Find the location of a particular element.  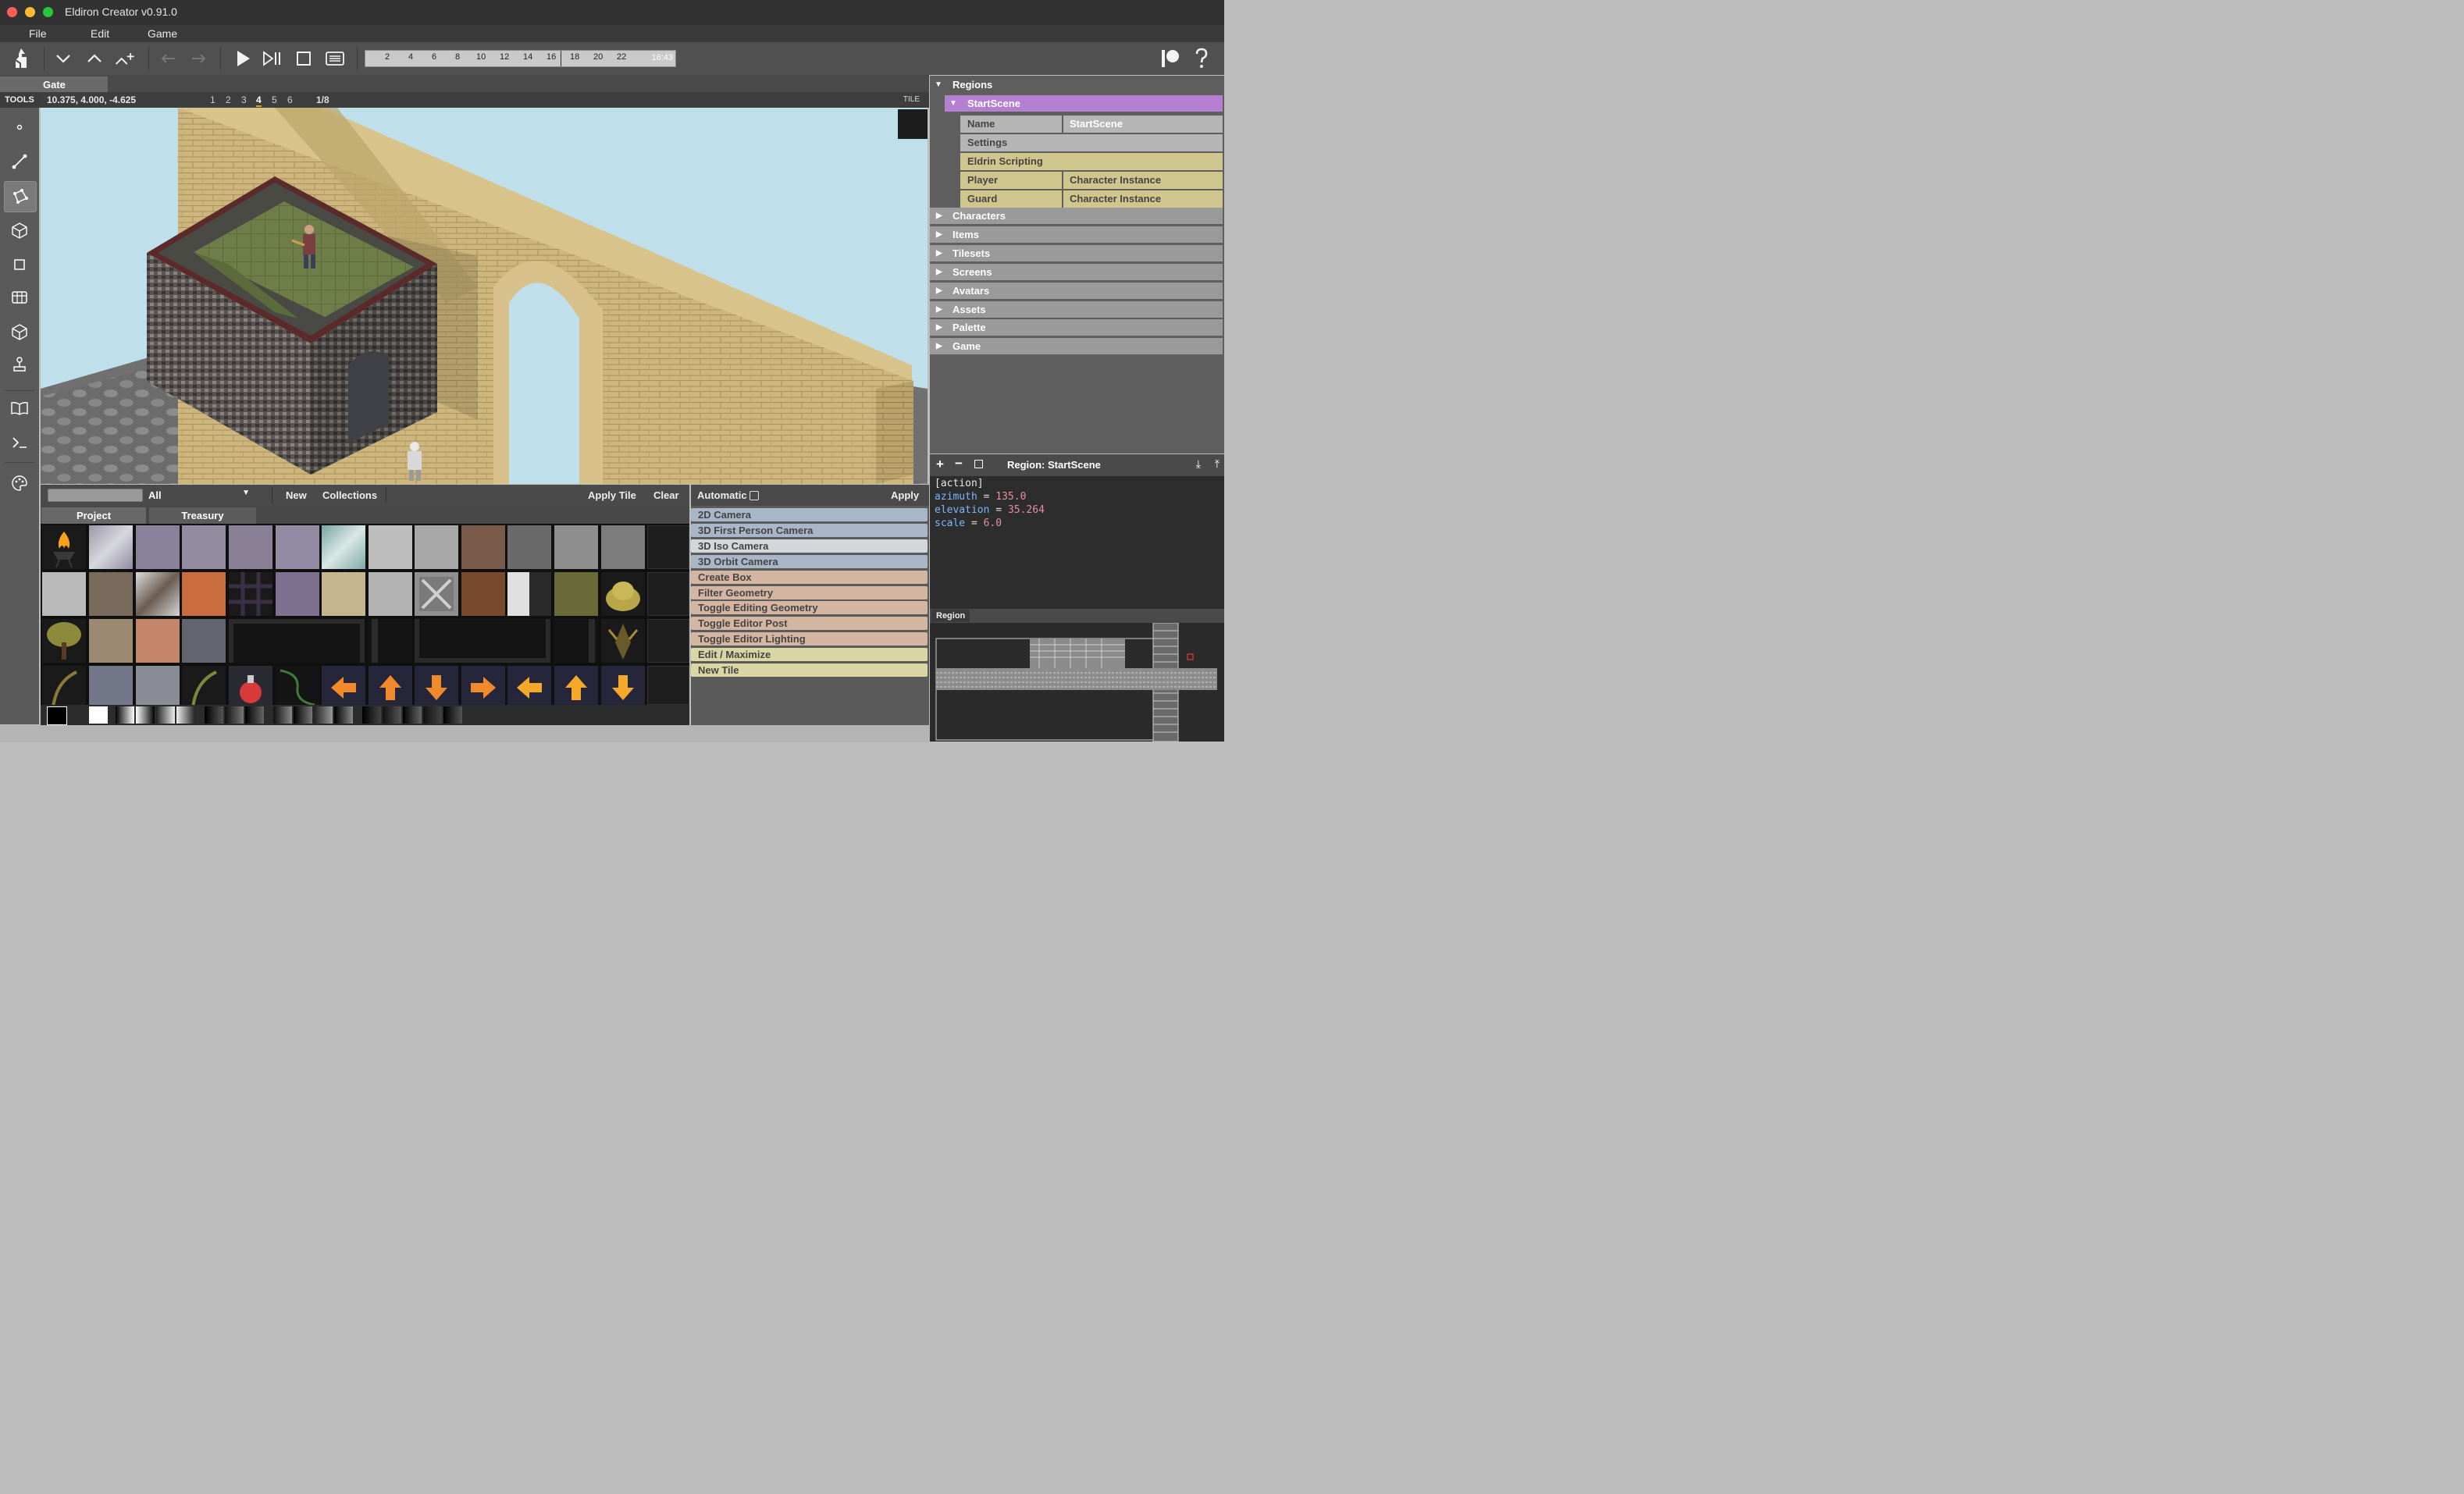

collections-button: Collections is located at coordinates (349, 495).